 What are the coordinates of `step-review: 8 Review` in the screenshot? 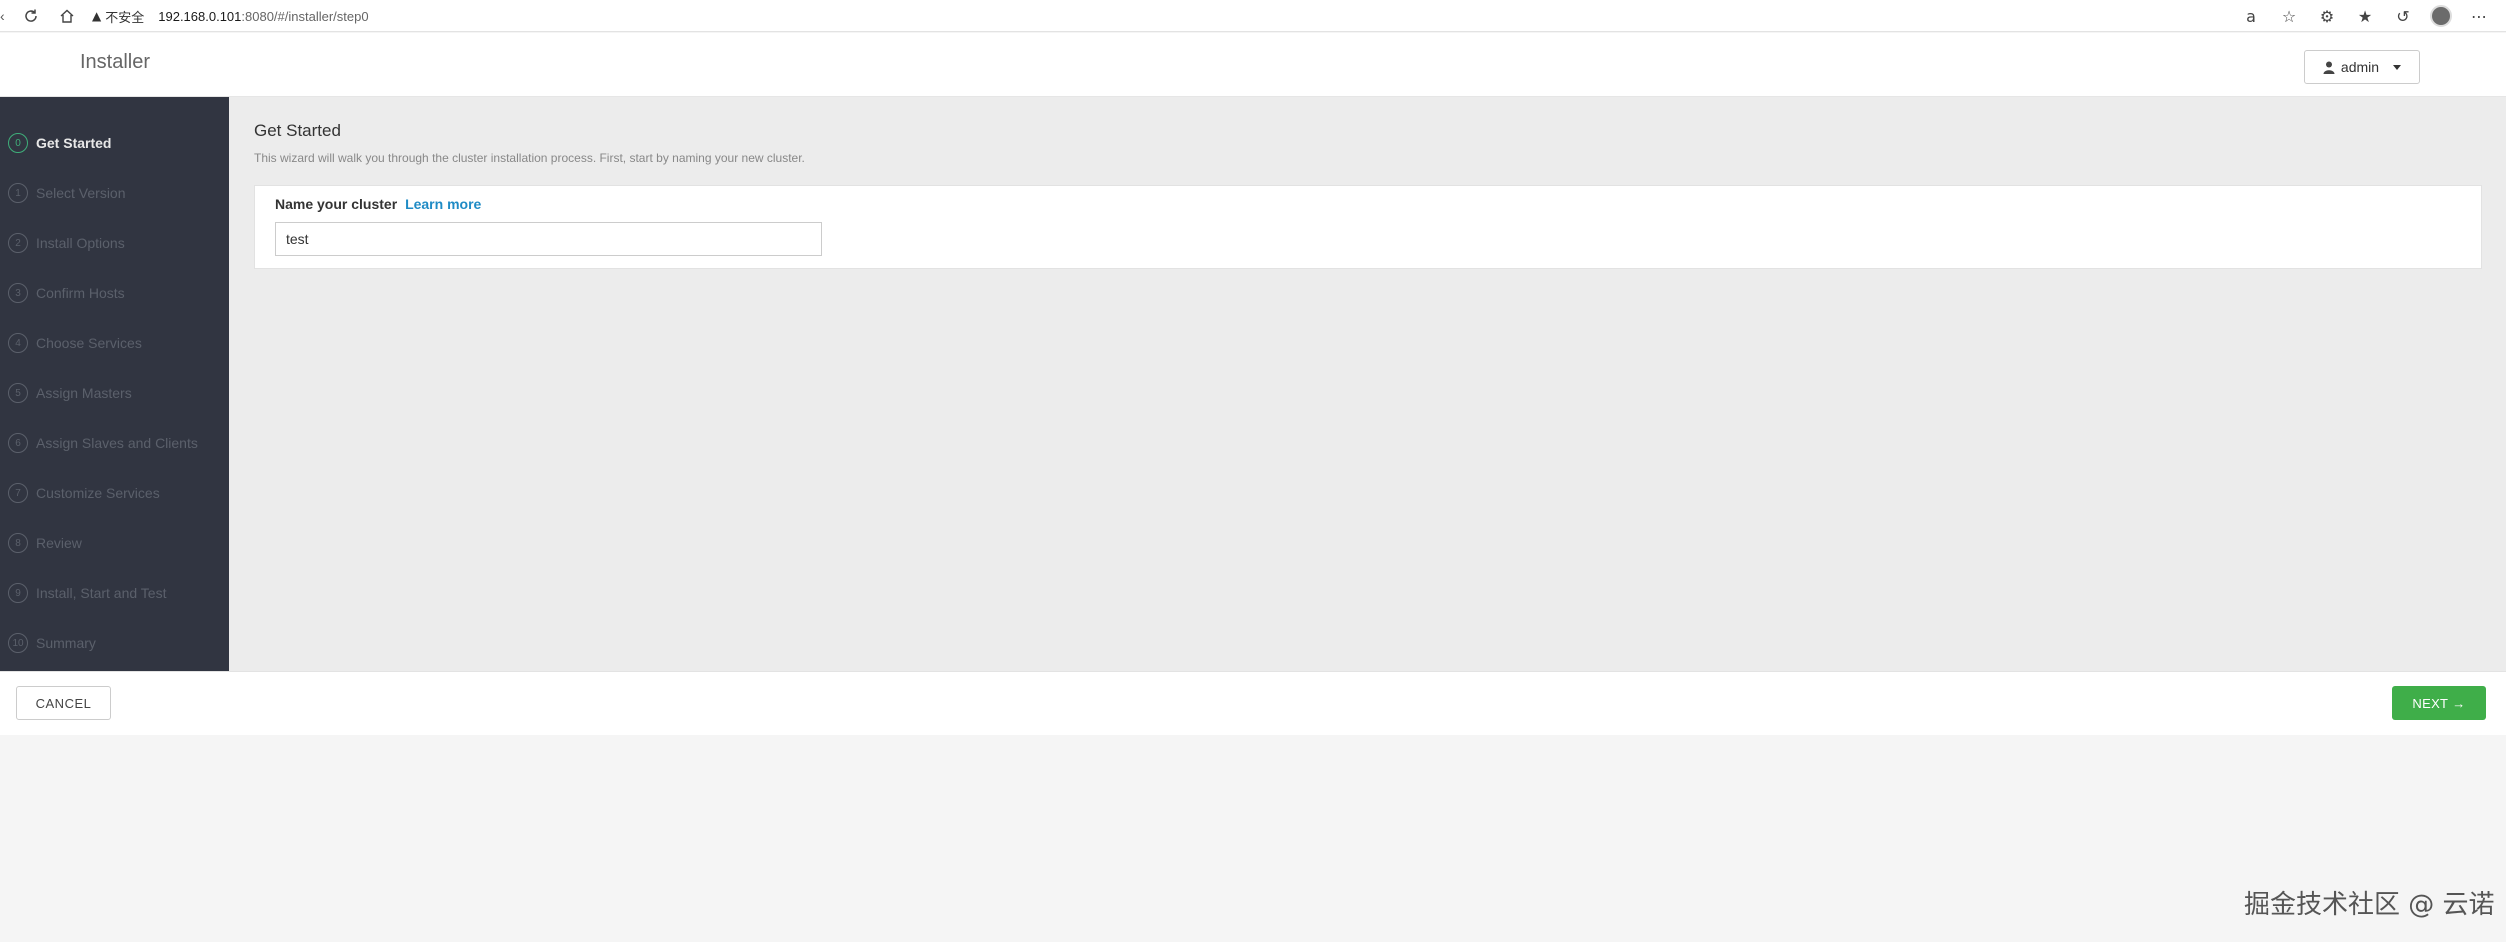 It's located at (45, 543).